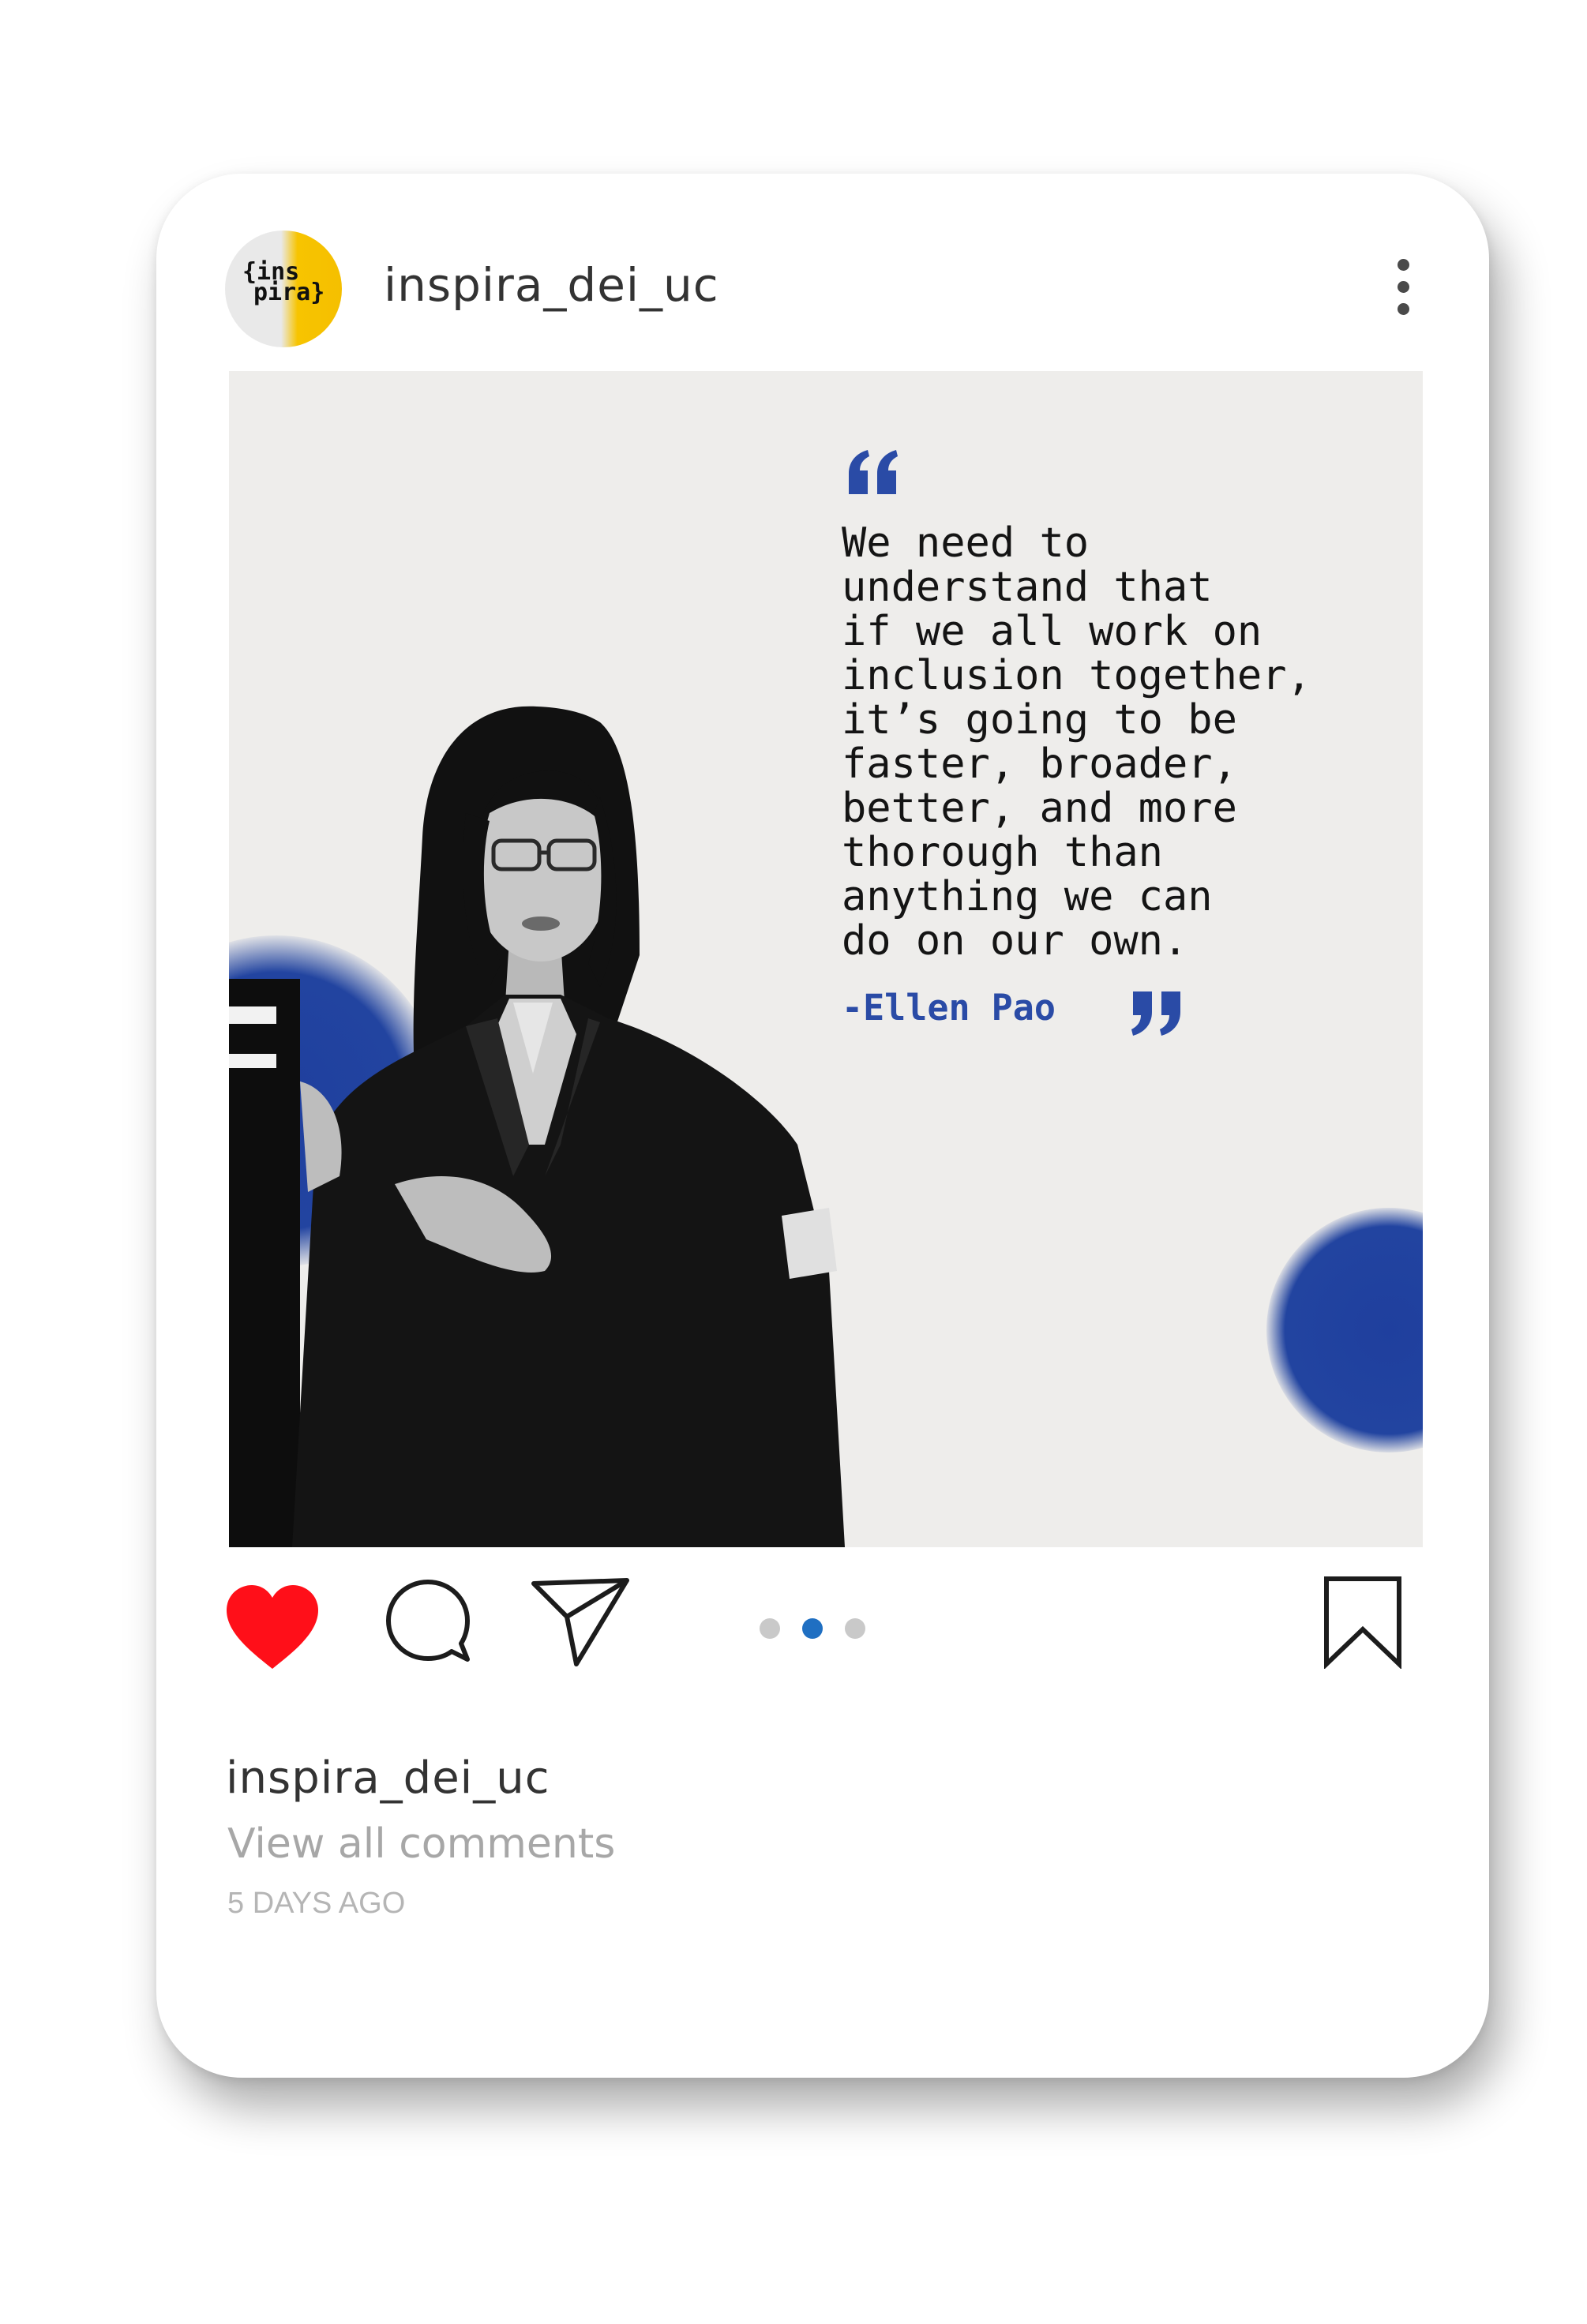 The width and height of the screenshot is (1587, 2324). Describe the element at coordinates (428, 1621) in the screenshot. I see `comment-icon` at that location.